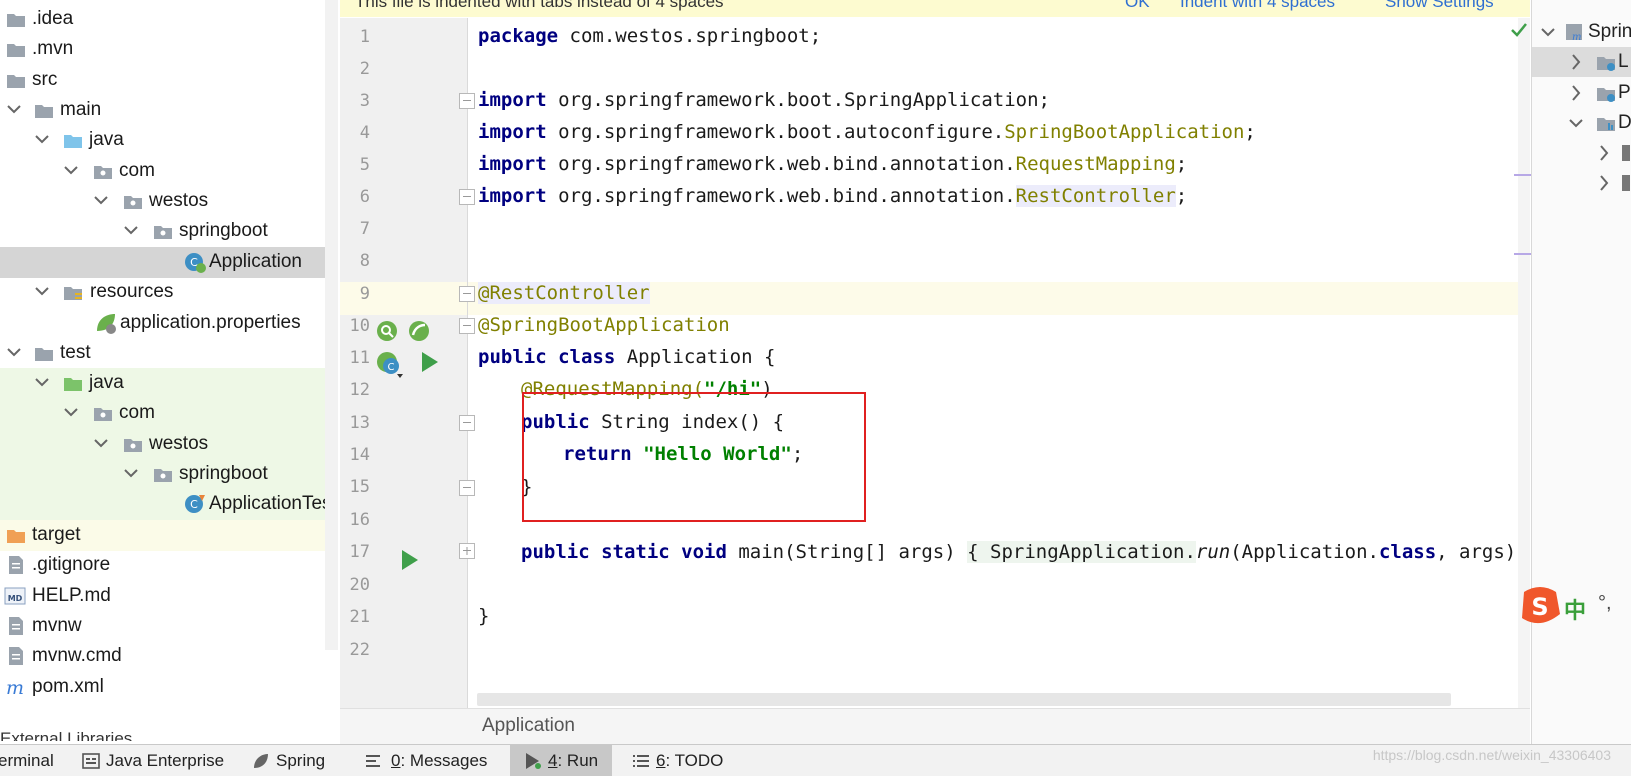  I want to click on tree-item-application: C Application, so click(169, 262).